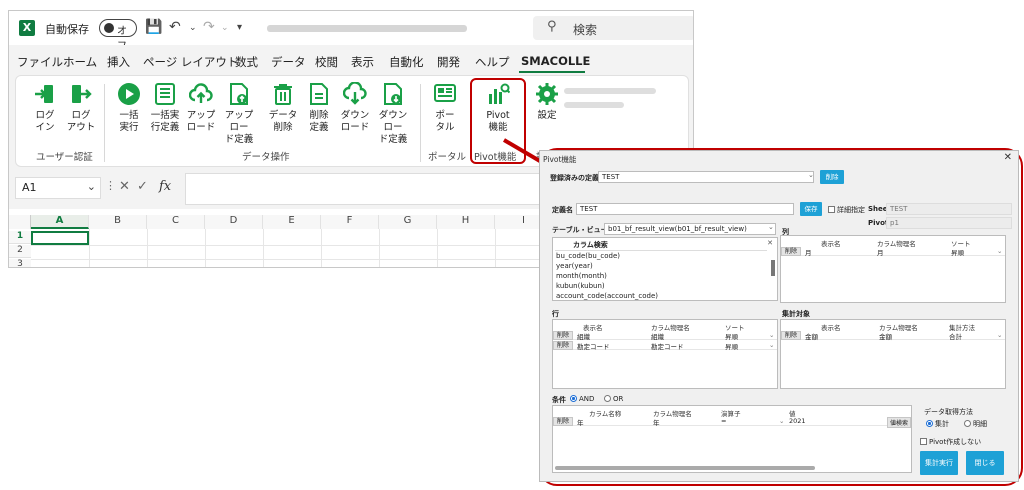  Describe the element at coordinates (555, 61) in the screenshot. I see `menu-smacolle: SMACOLLE` at that location.